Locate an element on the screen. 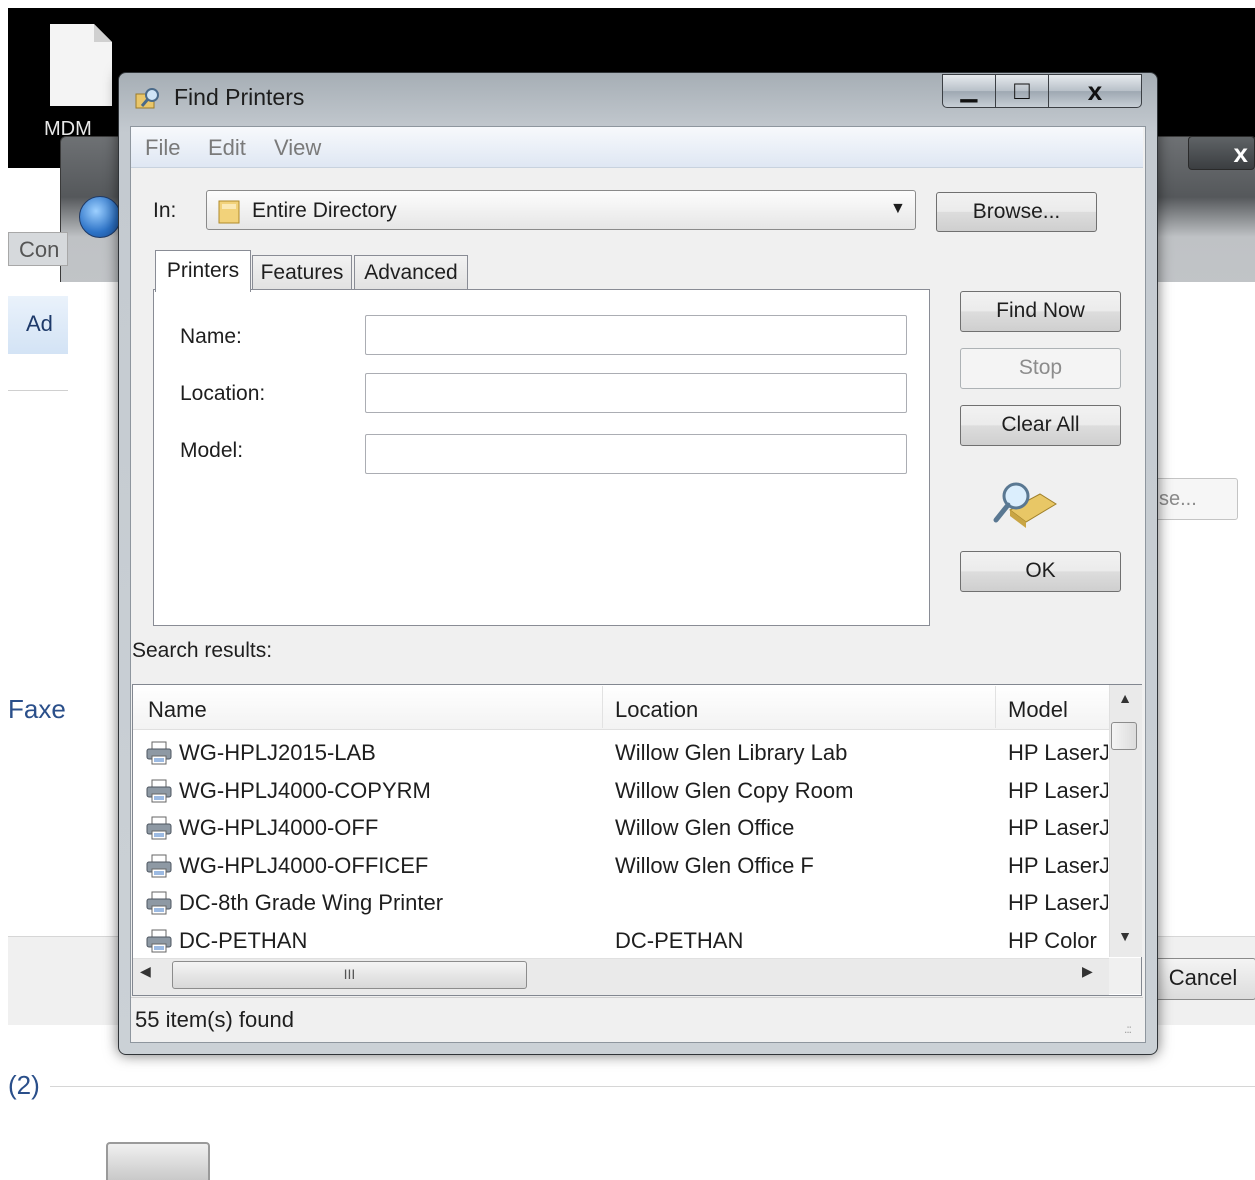 This screenshot has width=1255, height=1180. cell-name: WG-HPLJ2015-LAB is located at coordinates (277, 752).